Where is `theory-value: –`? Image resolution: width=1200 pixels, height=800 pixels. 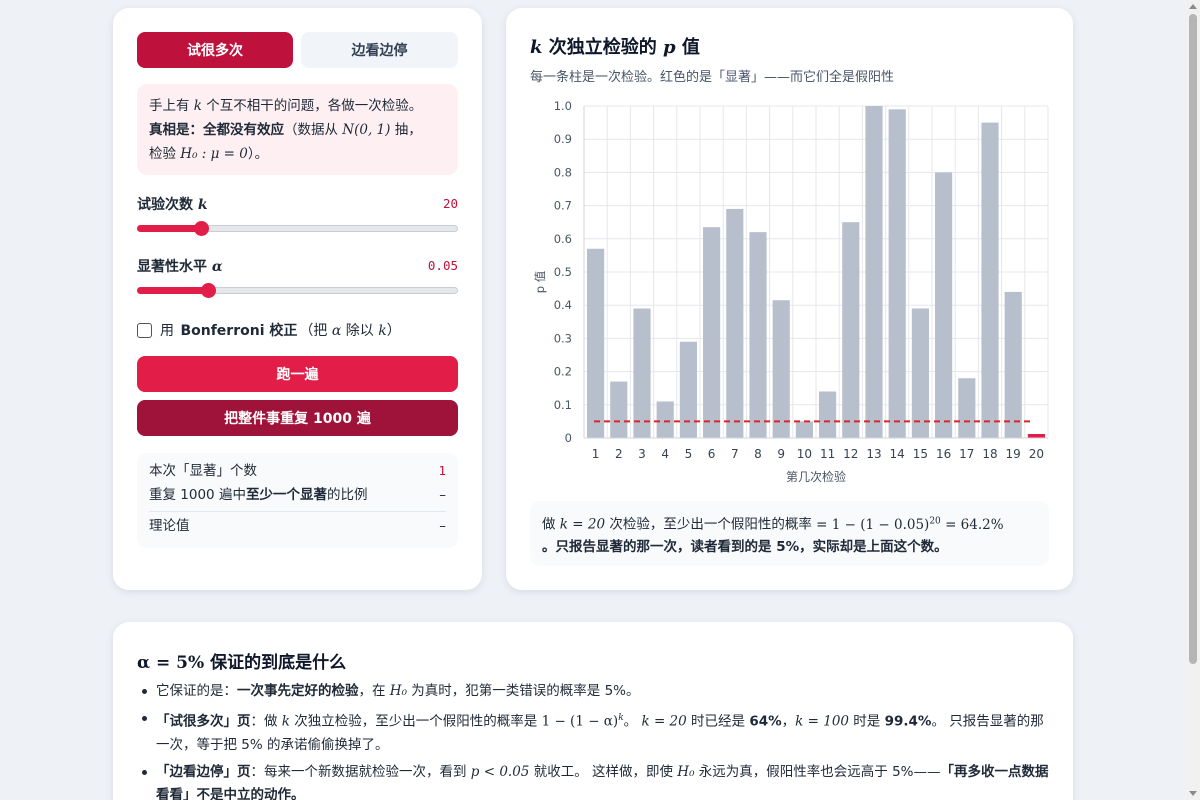 theory-value: – is located at coordinates (442, 526).